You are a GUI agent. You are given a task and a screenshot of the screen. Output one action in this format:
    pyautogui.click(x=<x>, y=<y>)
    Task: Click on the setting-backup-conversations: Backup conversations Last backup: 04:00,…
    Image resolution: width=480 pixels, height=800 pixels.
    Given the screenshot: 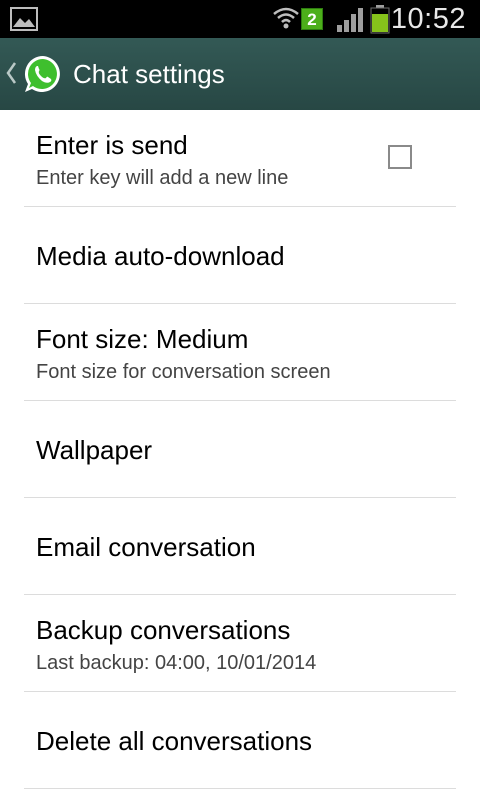 What is the action you would take?
    pyautogui.click(x=240, y=643)
    